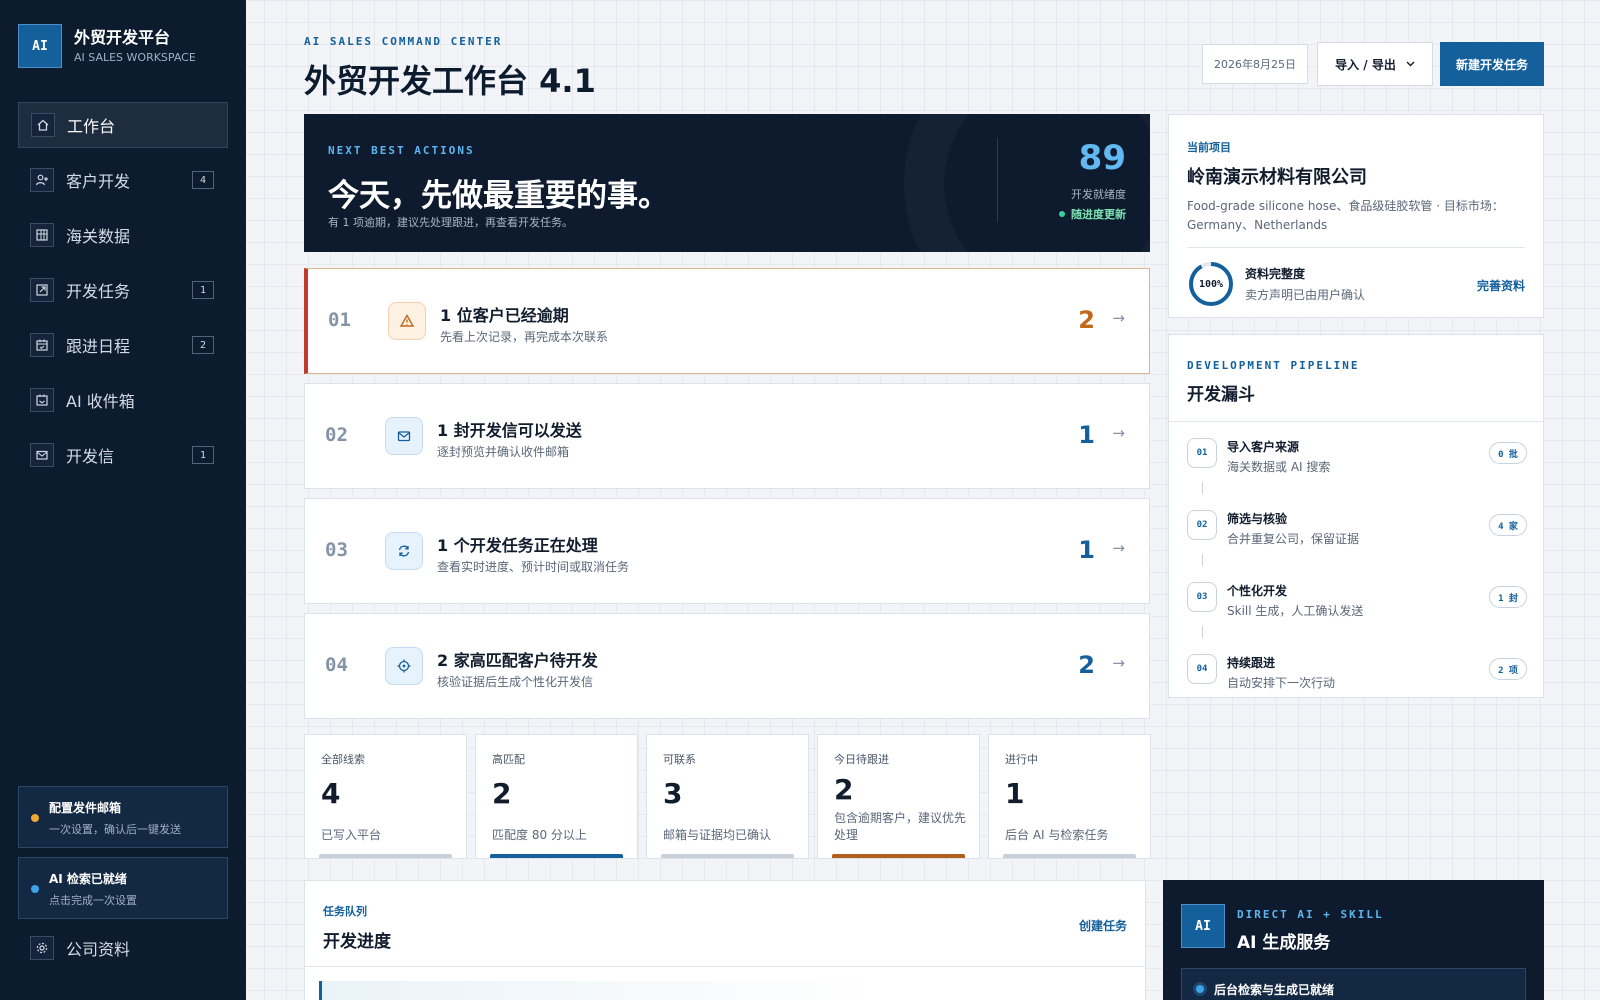  What do you see at coordinates (88, 879) in the screenshot?
I see `ai-ready-title: AI 检索已就绪` at bounding box center [88, 879].